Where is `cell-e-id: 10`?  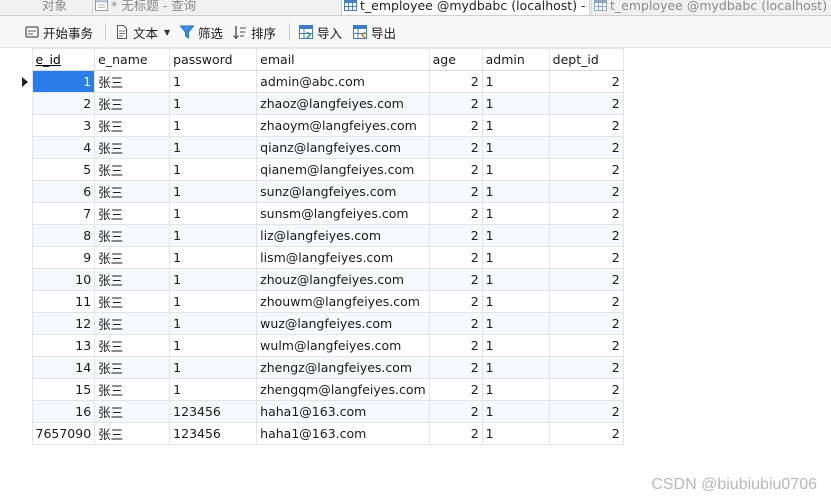
cell-e-id: 10 is located at coordinates (63, 279).